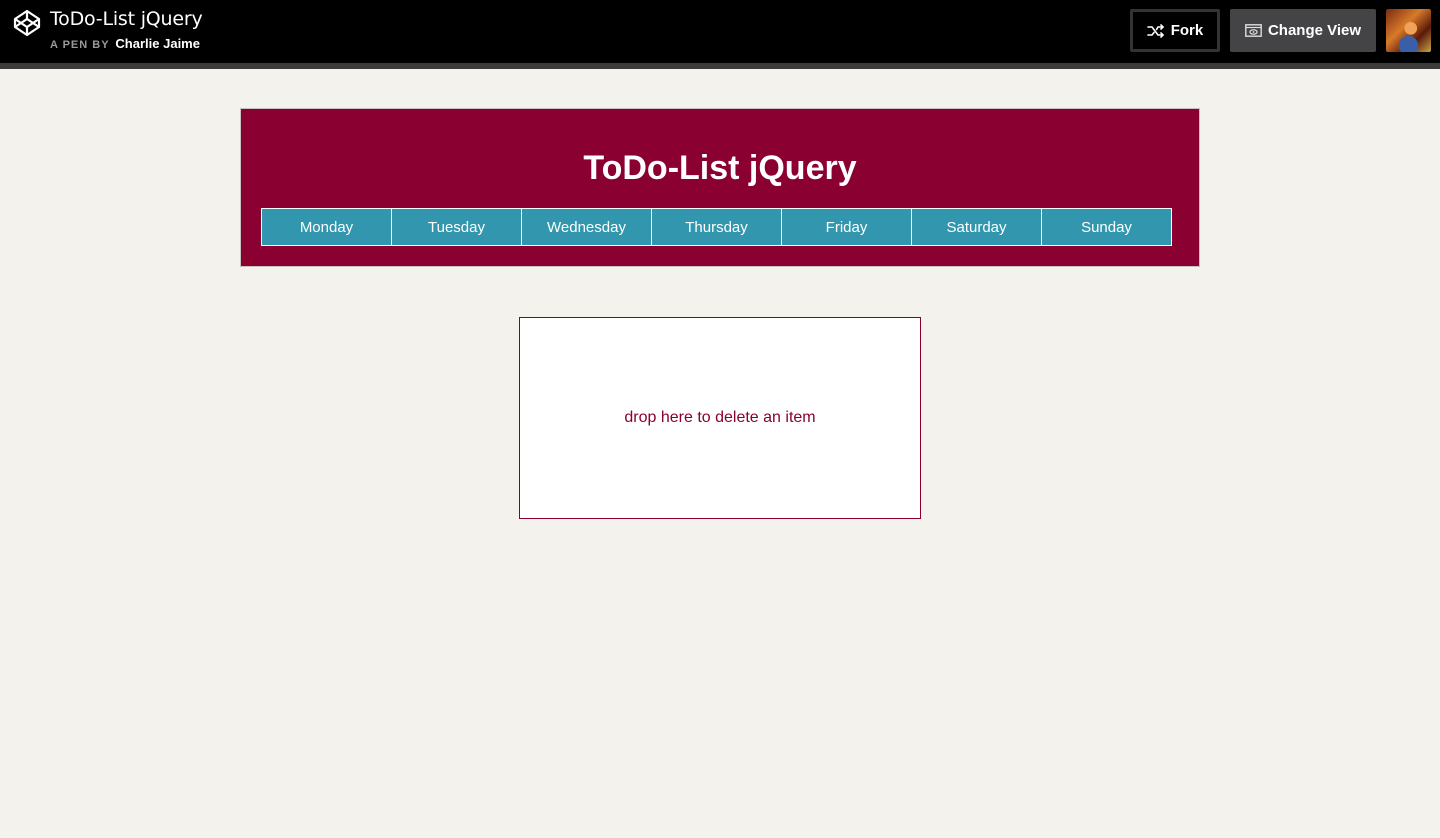 This screenshot has width=1440, height=838. I want to click on change-view-icon, so click(1253, 30).